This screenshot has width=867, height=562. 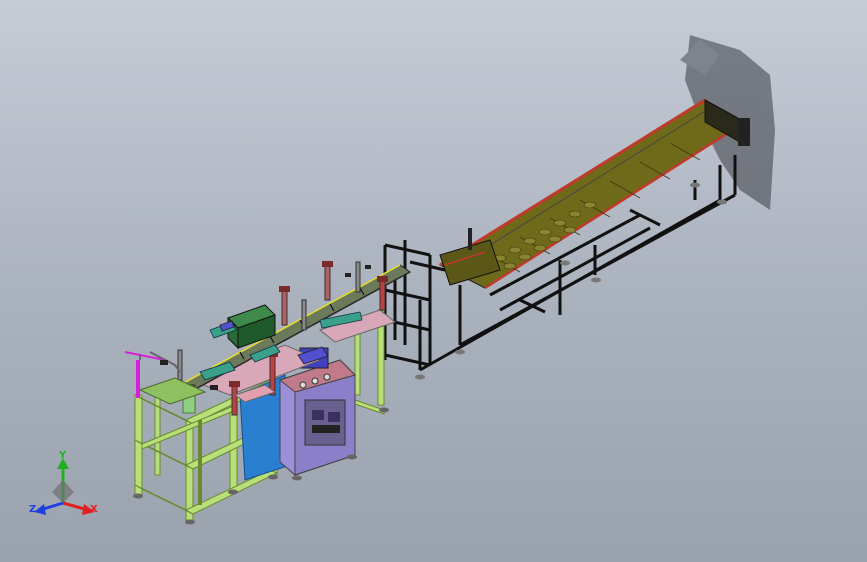 What do you see at coordinates (63, 455) in the screenshot?
I see `triad-y-label: Y` at bounding box center [63, 455].